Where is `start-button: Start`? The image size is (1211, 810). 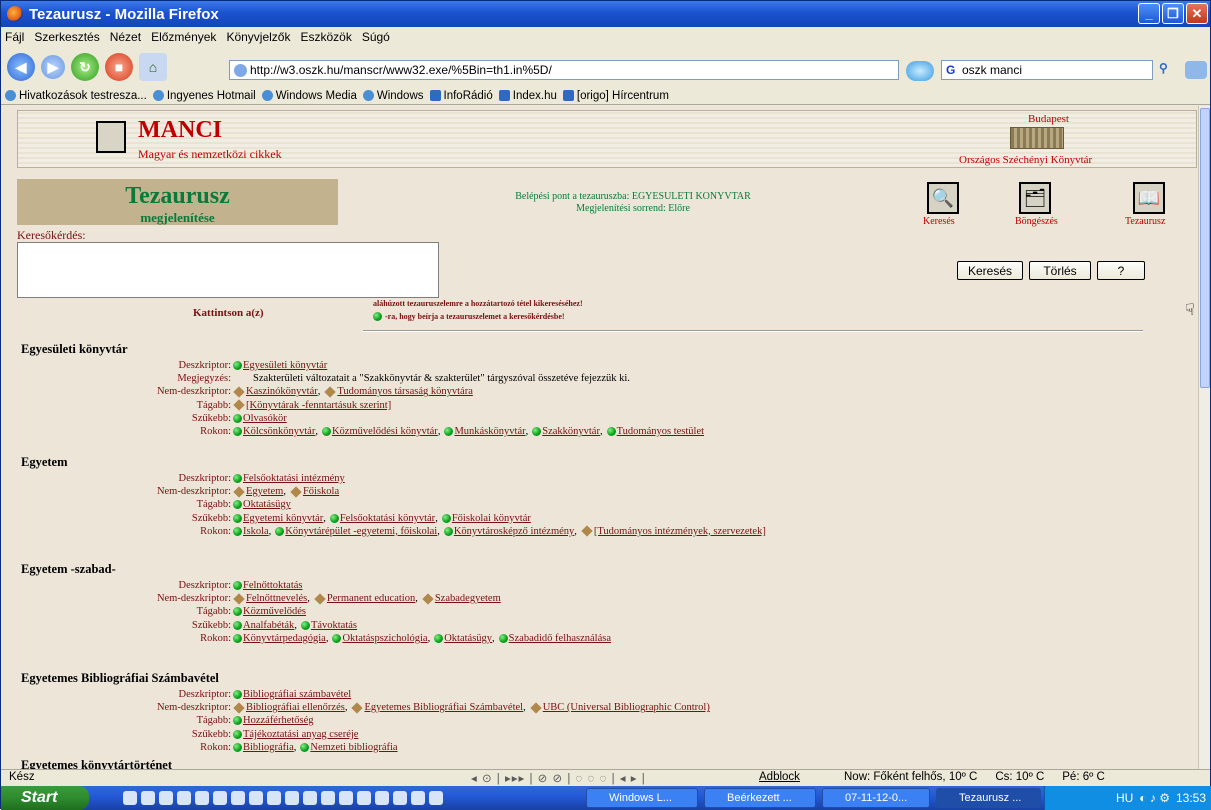 start-button: Start is located at coordinates (45, 798).